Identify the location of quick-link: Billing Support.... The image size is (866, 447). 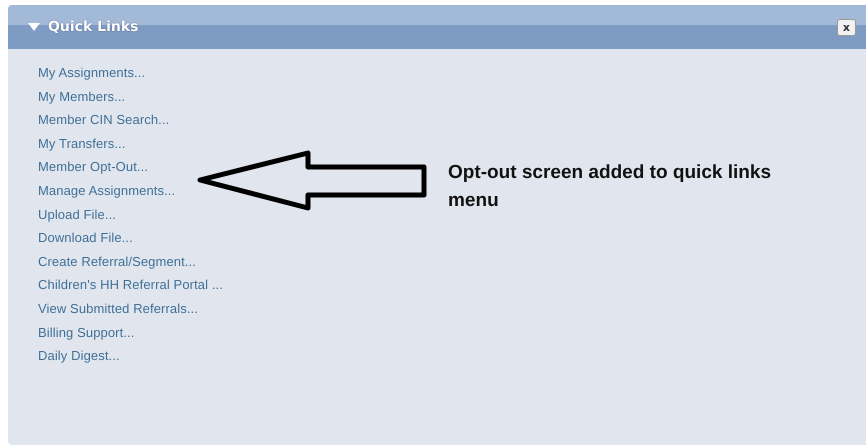
(86, 332).